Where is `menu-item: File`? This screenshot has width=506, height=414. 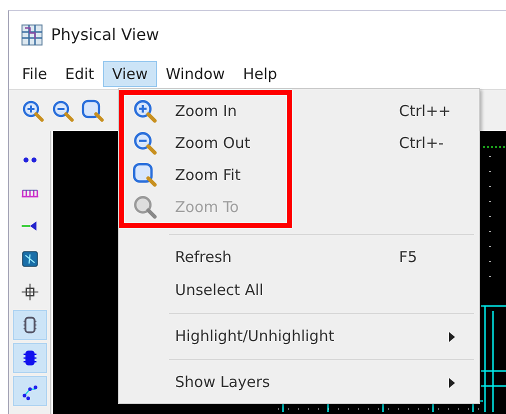 menu-item: File is located at coordinates (34, 74).